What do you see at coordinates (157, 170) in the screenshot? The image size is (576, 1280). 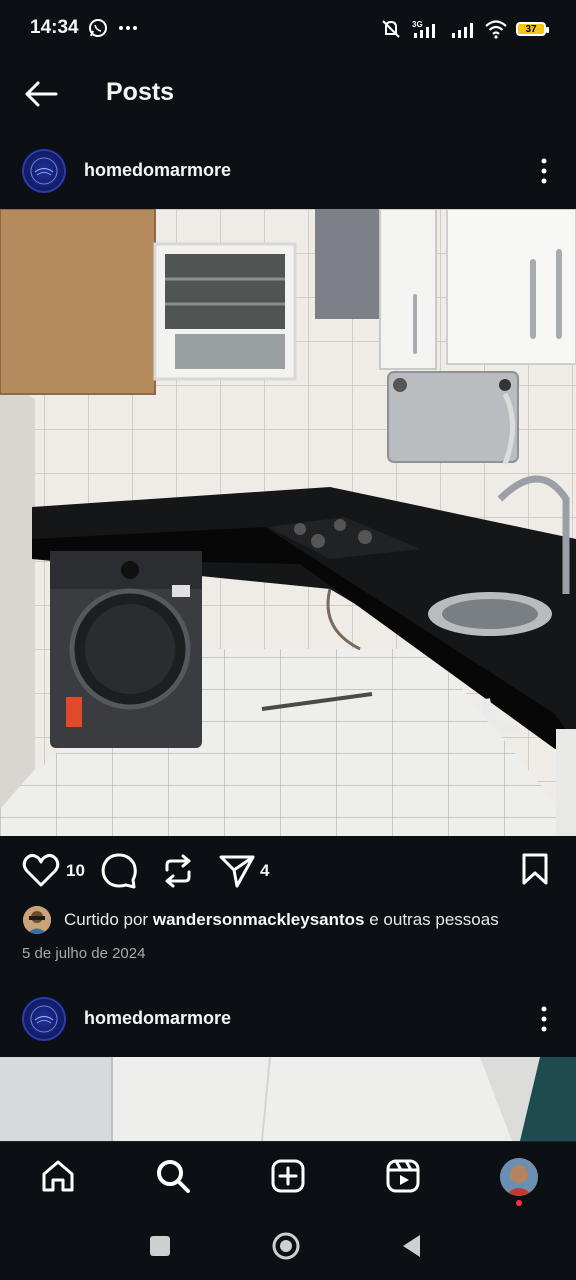 I see `post-author-username: homedomarmore` at bounding box center [157, 170].